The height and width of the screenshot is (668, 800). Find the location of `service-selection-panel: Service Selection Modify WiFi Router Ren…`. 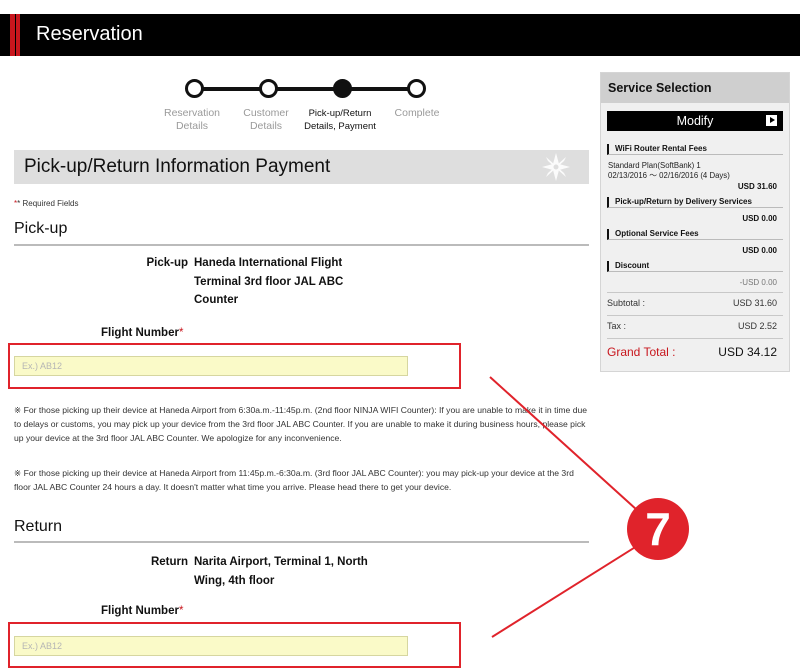

service-selection-panel: Service Selection Modify WiFi Router Ren… is located at coordinates (695, 222).